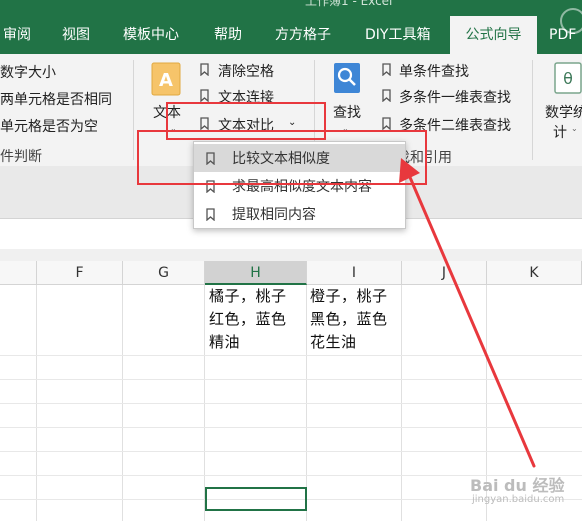  What do you see at coordinates (467, 313) in the screenshot?
I see `annotation-arrow` at bounding box center [467, 313].